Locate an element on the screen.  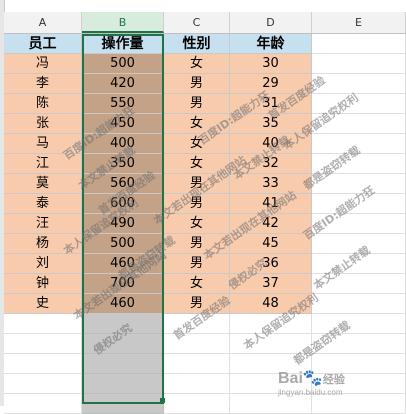
data-cell: 马 is located at coordinates (43, 144).